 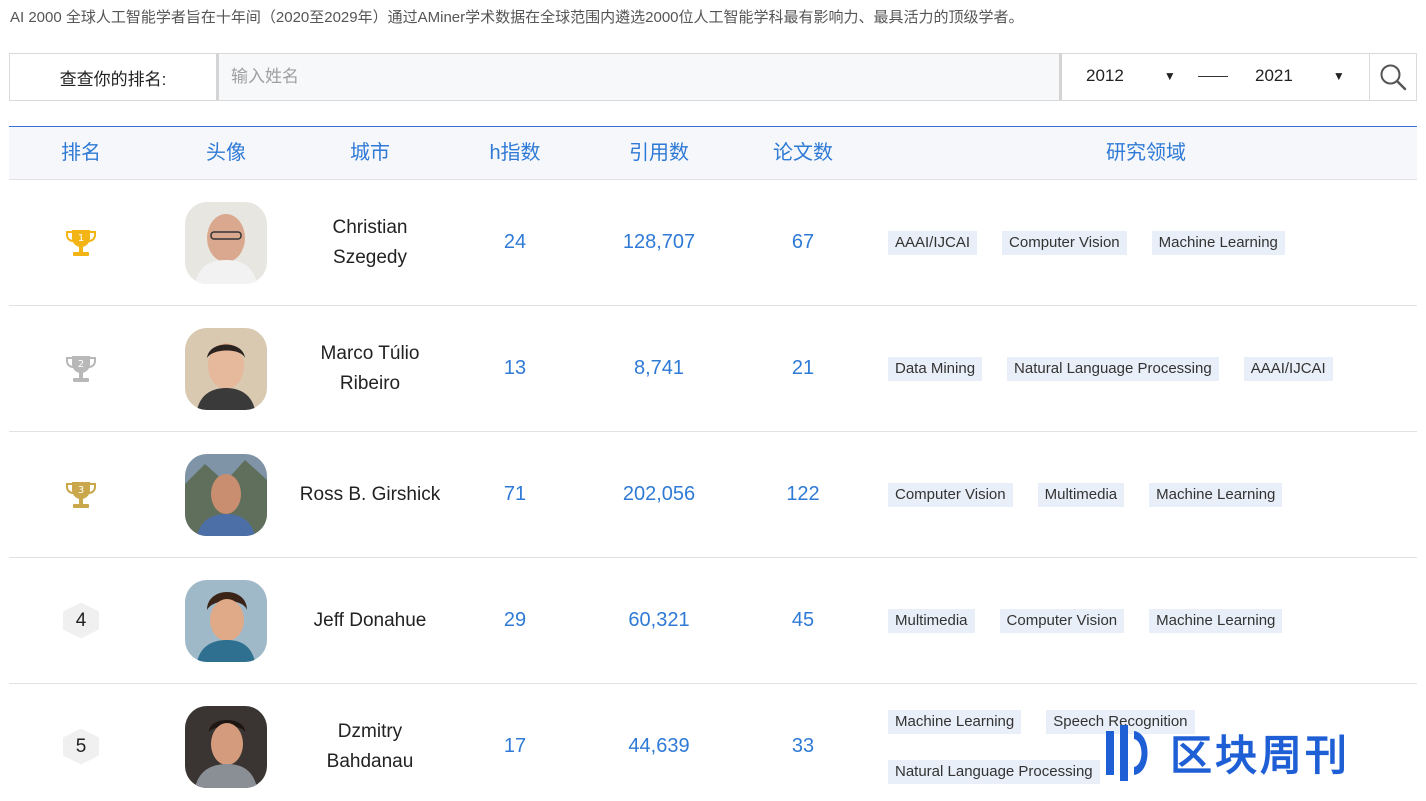 I want to click on scholar-name-cell: Ross B. Girshick, so click(x=370, y=494).